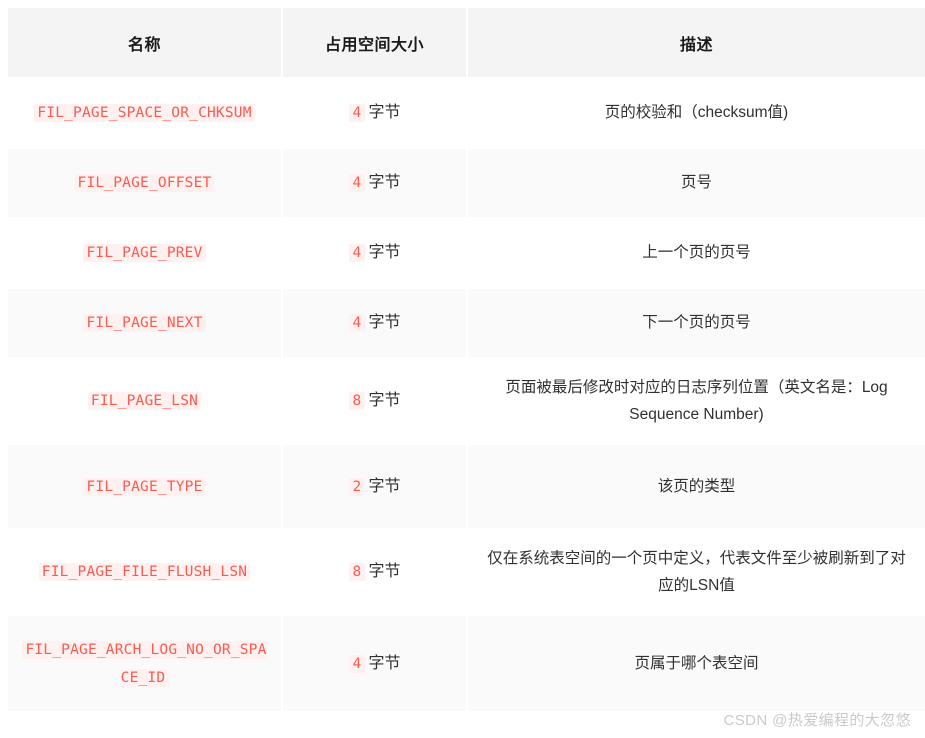  Describe the element at coordinates (145, 43) in the screenshot. I see `column-header-name: 名称` at that location.